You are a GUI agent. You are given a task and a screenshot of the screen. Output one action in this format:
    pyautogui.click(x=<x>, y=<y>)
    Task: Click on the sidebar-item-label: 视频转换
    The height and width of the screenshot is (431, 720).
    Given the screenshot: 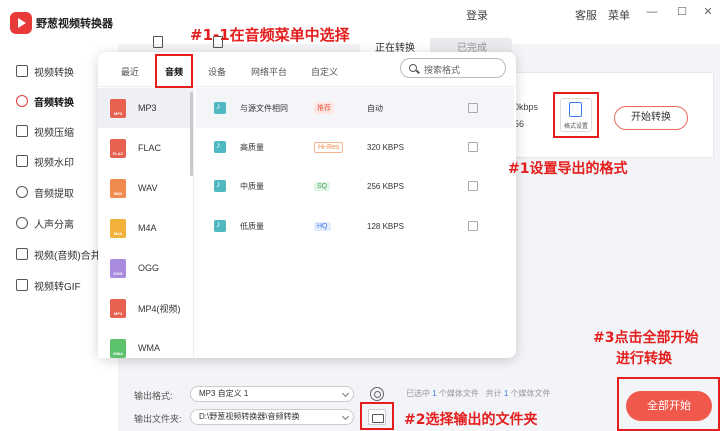 What is the action you would take?
    pyautogui.click(x=54, y=73)
    